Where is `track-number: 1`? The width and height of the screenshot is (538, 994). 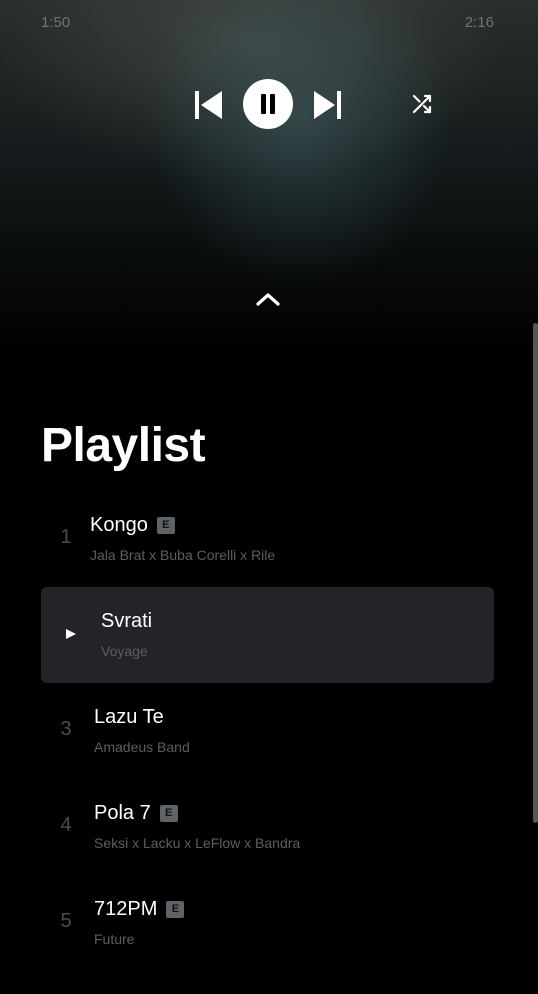
track-number: 1 is located at coordinates (66, 537).